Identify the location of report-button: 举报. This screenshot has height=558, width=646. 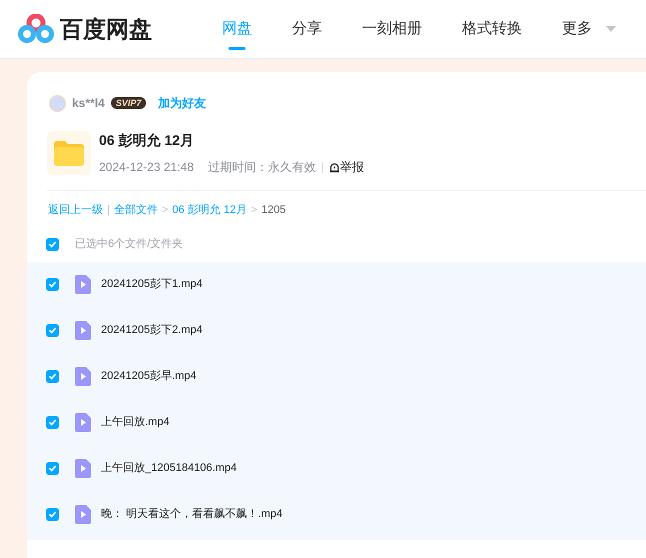
(346, 167).